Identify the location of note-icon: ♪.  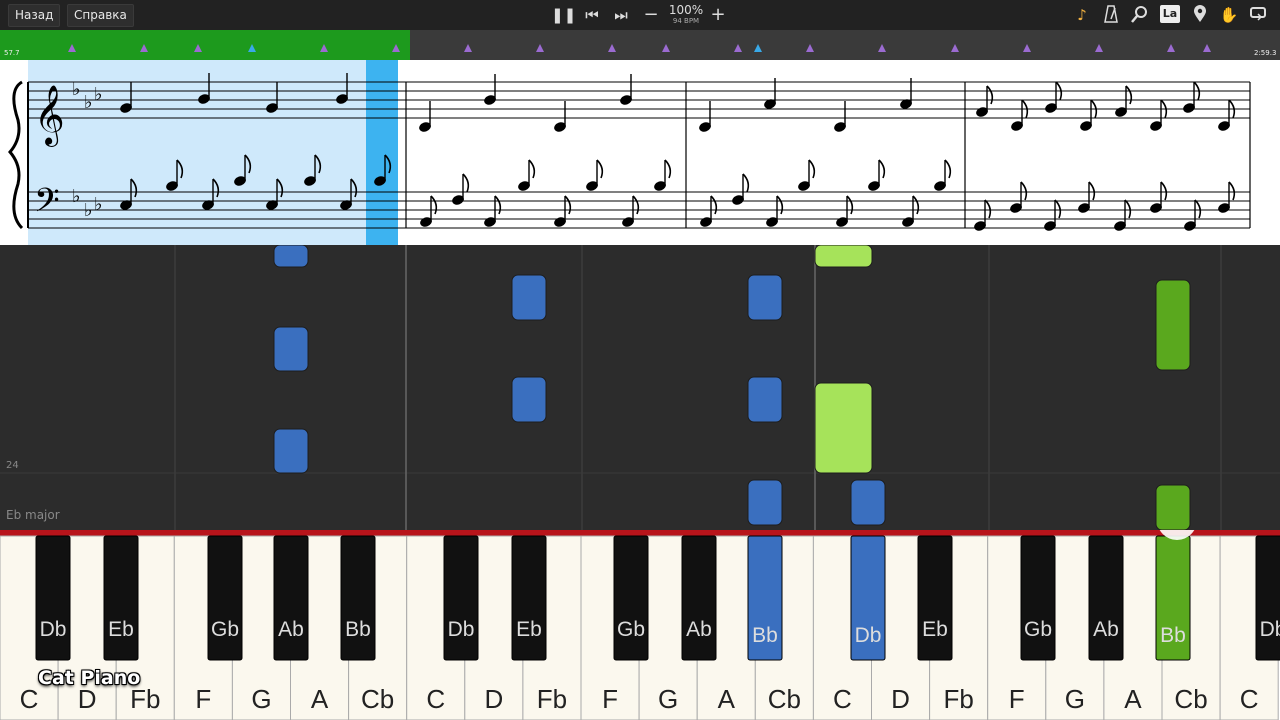
(1082, 15).